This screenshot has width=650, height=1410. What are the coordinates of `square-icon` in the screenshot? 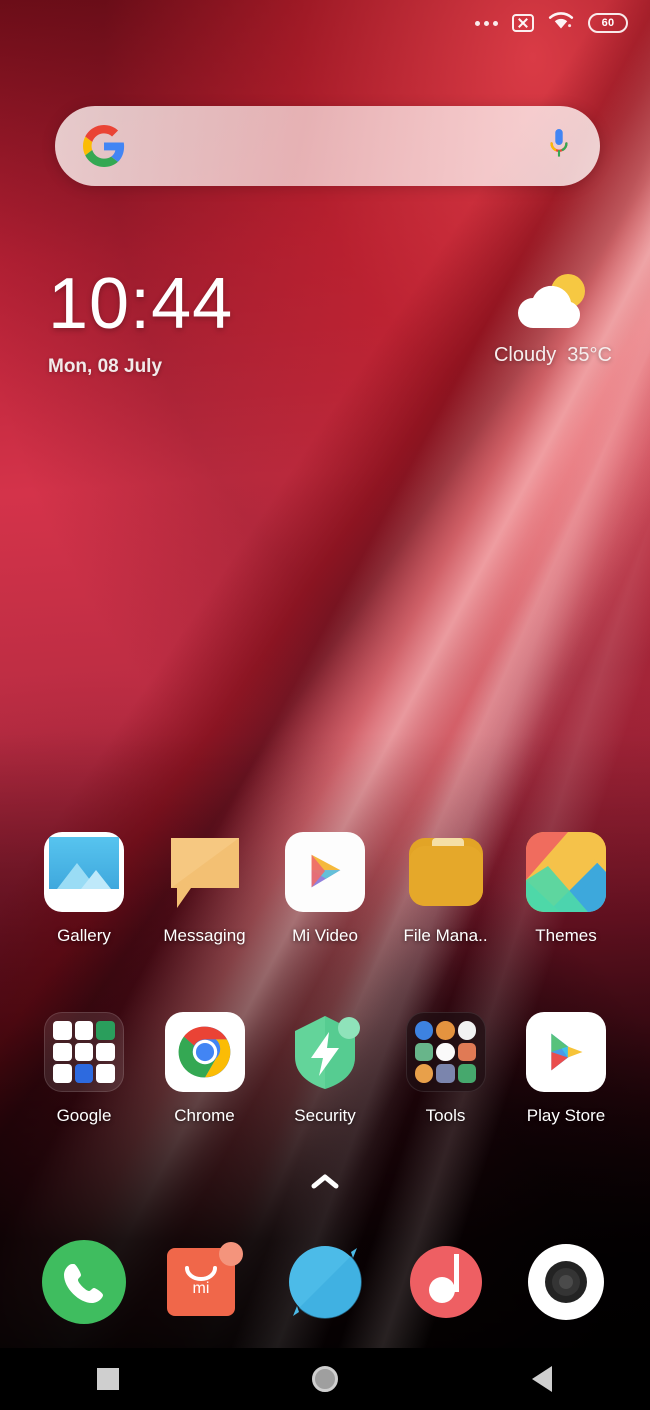 It's located at (108, 1379).